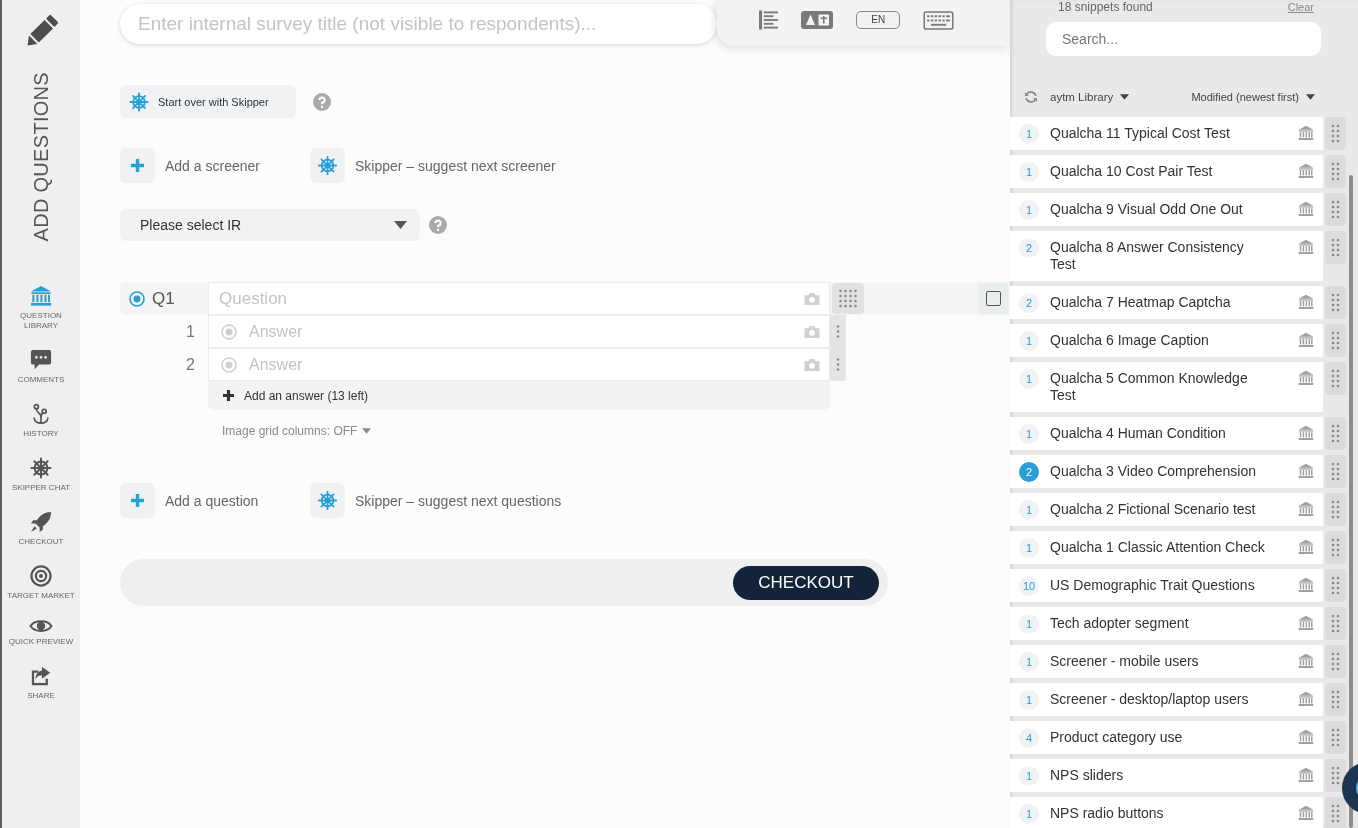 This screenshot has width=1358, height=828. What do you see at coordinates (806, 582) in the screenshot?
I see `checkout-button: CHECKOUT` at bounding box center [806, 582].